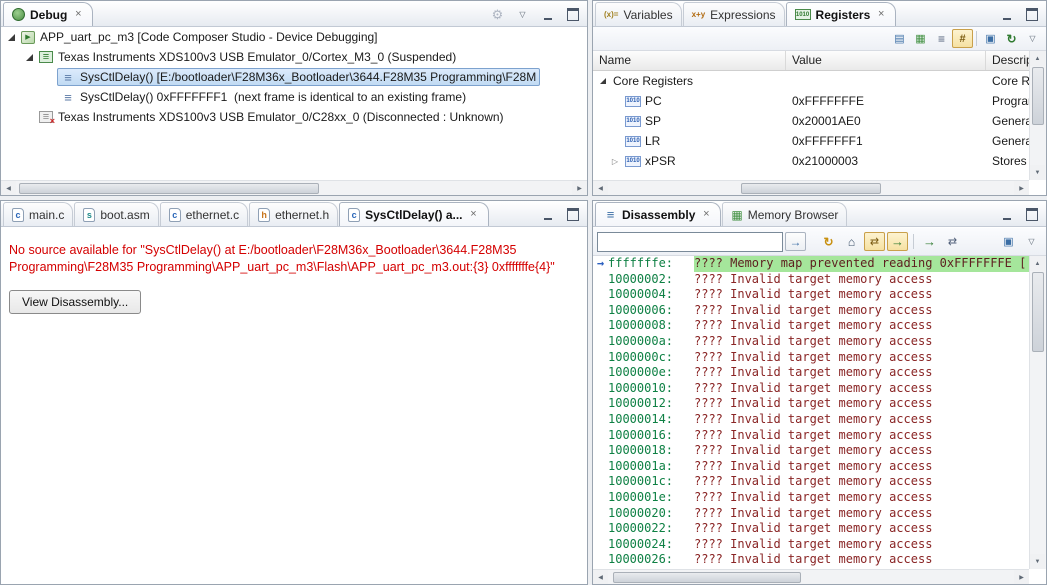 This screenshot has height=585, width=1047. What do you see at coordinates (294, 214) in the screenshot?
I see `editor-tab: ethernet.h` at bounding box center [294, 214].